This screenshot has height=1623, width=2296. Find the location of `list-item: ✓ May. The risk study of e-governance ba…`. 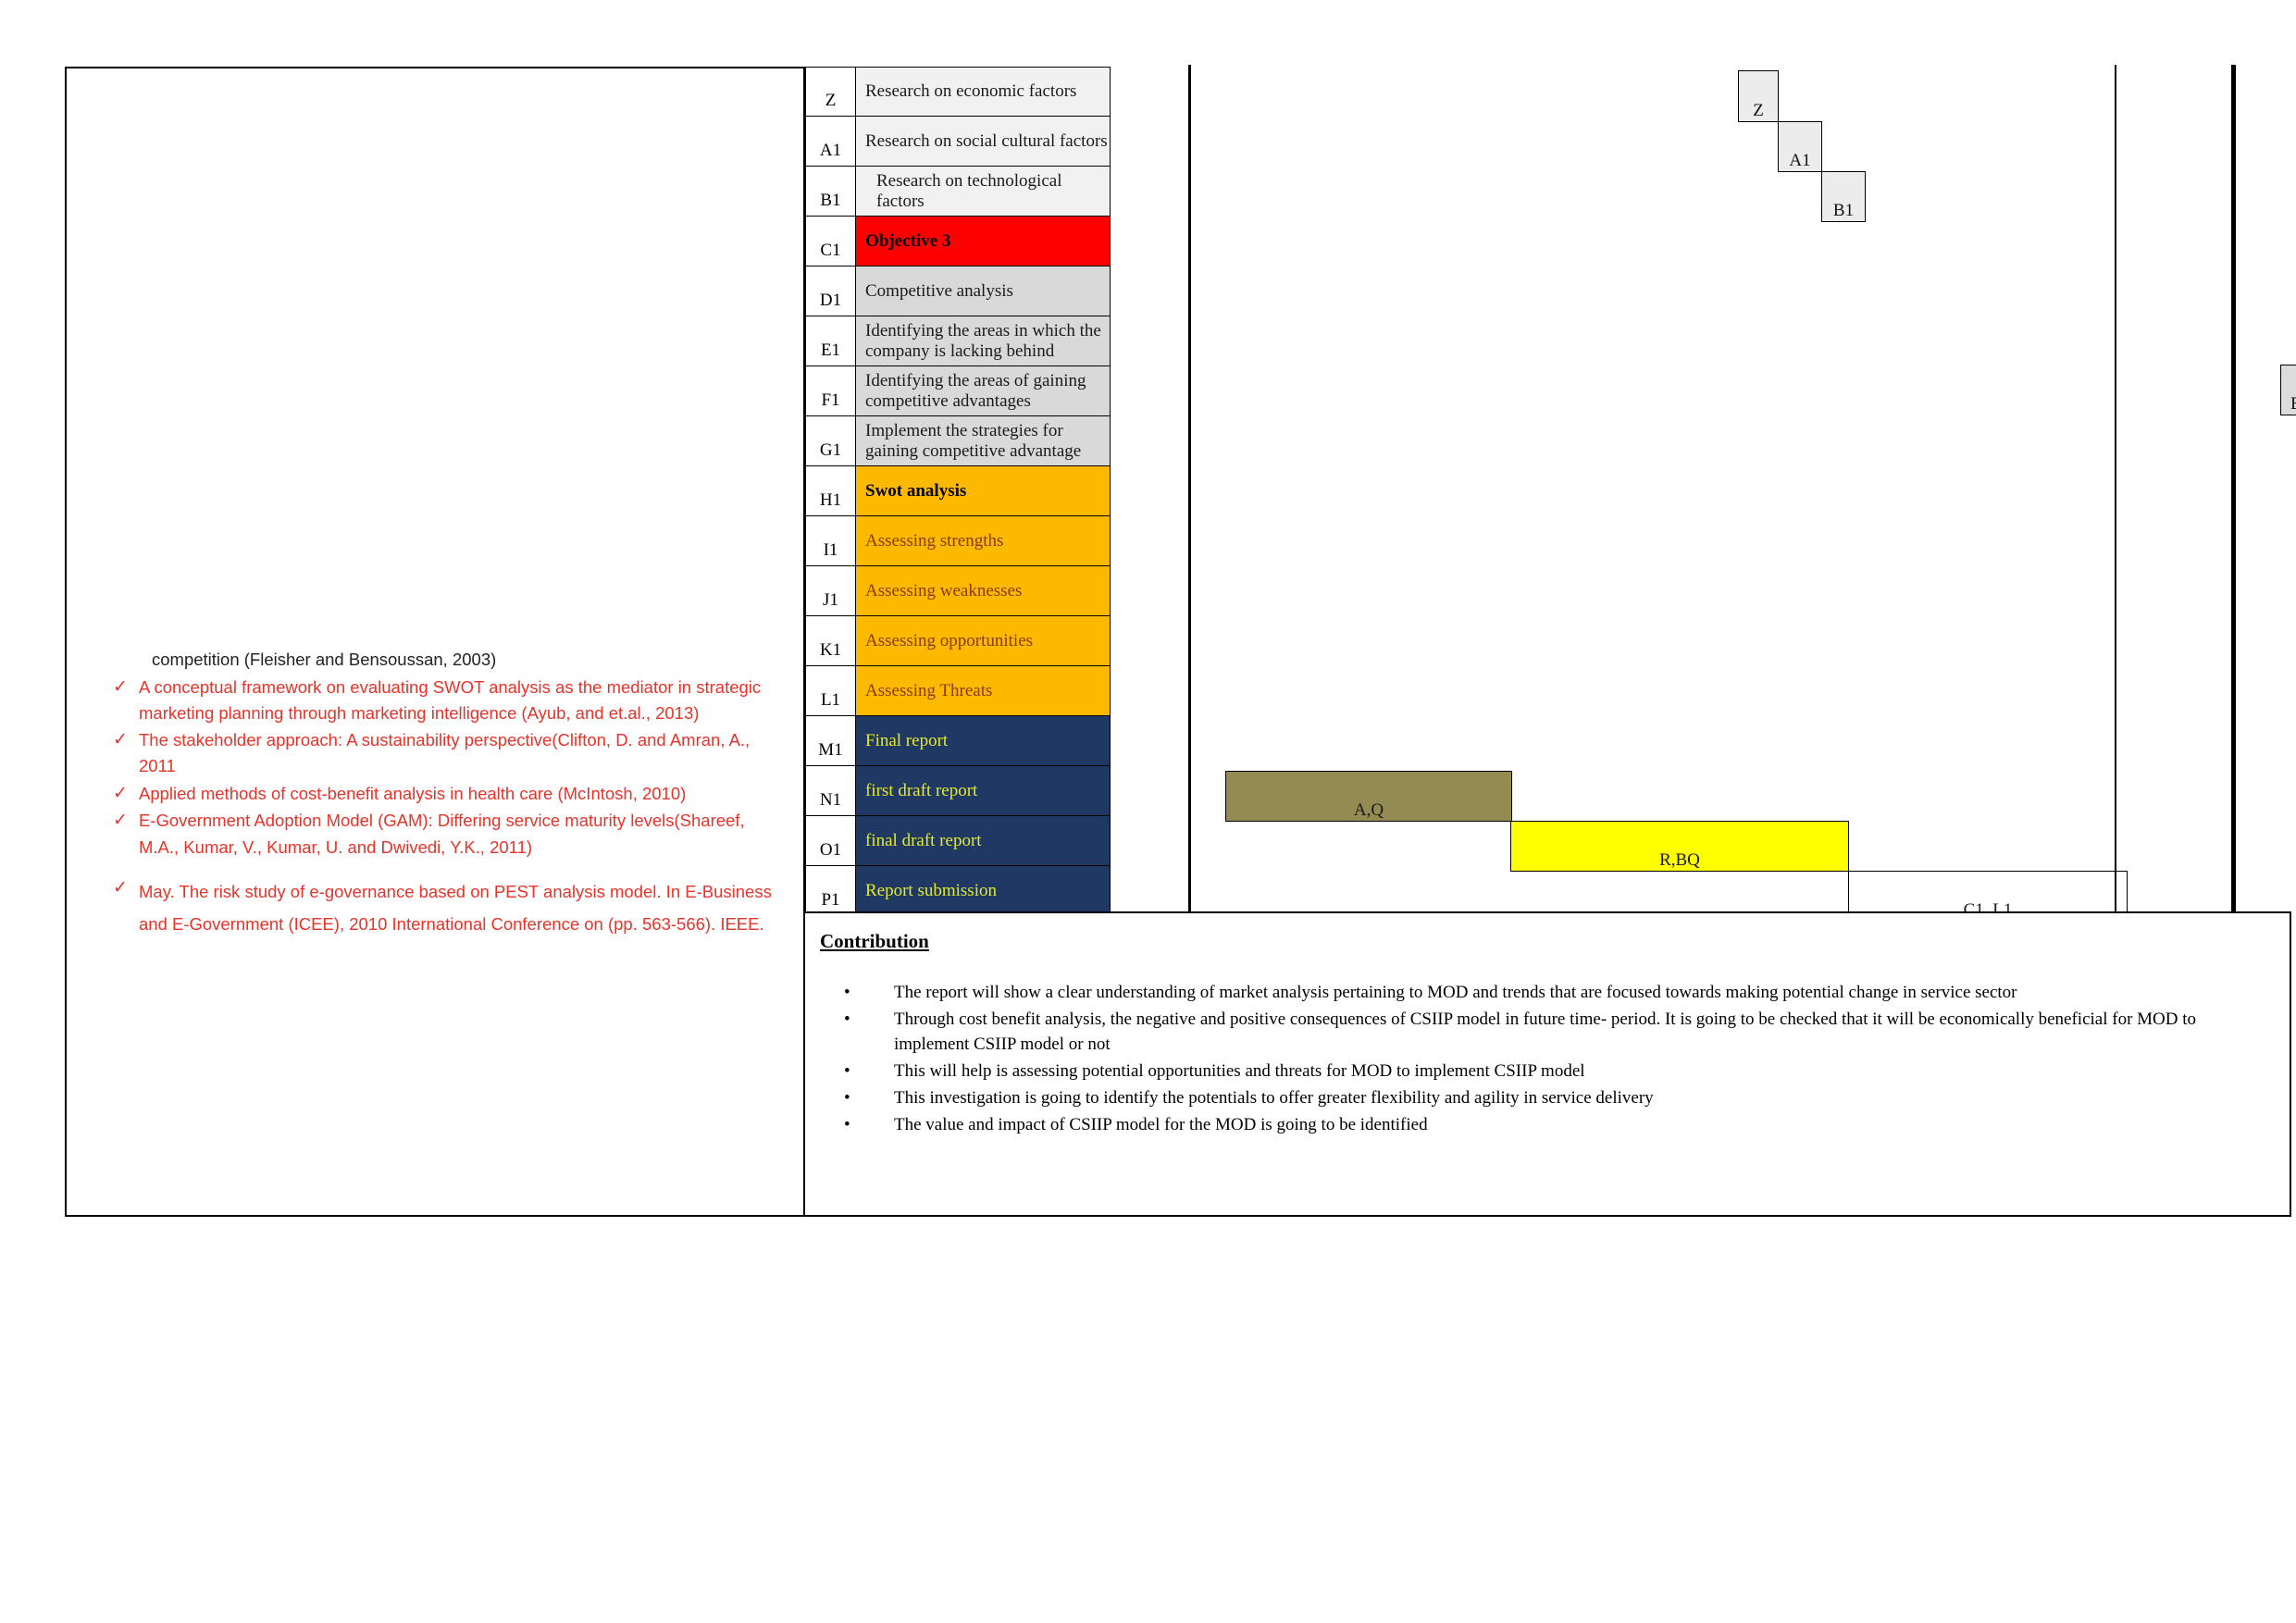

list-item: ✓ May. The risk study of e-governance ba… is located at coordinates (444, 907).